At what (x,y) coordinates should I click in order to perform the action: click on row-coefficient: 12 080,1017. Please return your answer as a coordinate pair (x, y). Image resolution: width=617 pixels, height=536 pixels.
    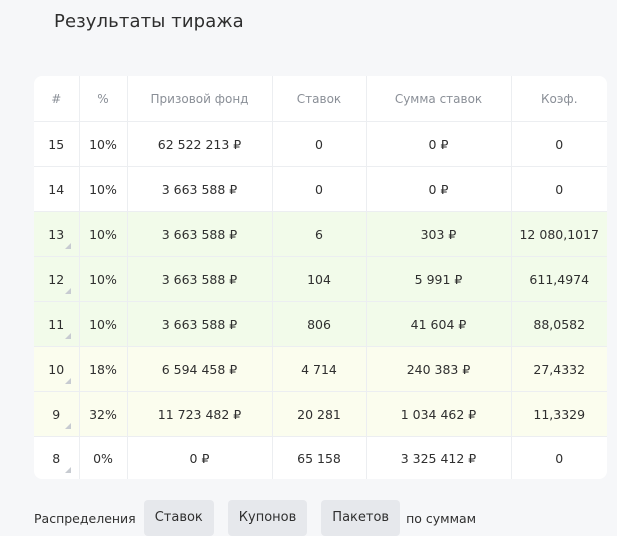
    Looking at the image, I should click on (558, 234).